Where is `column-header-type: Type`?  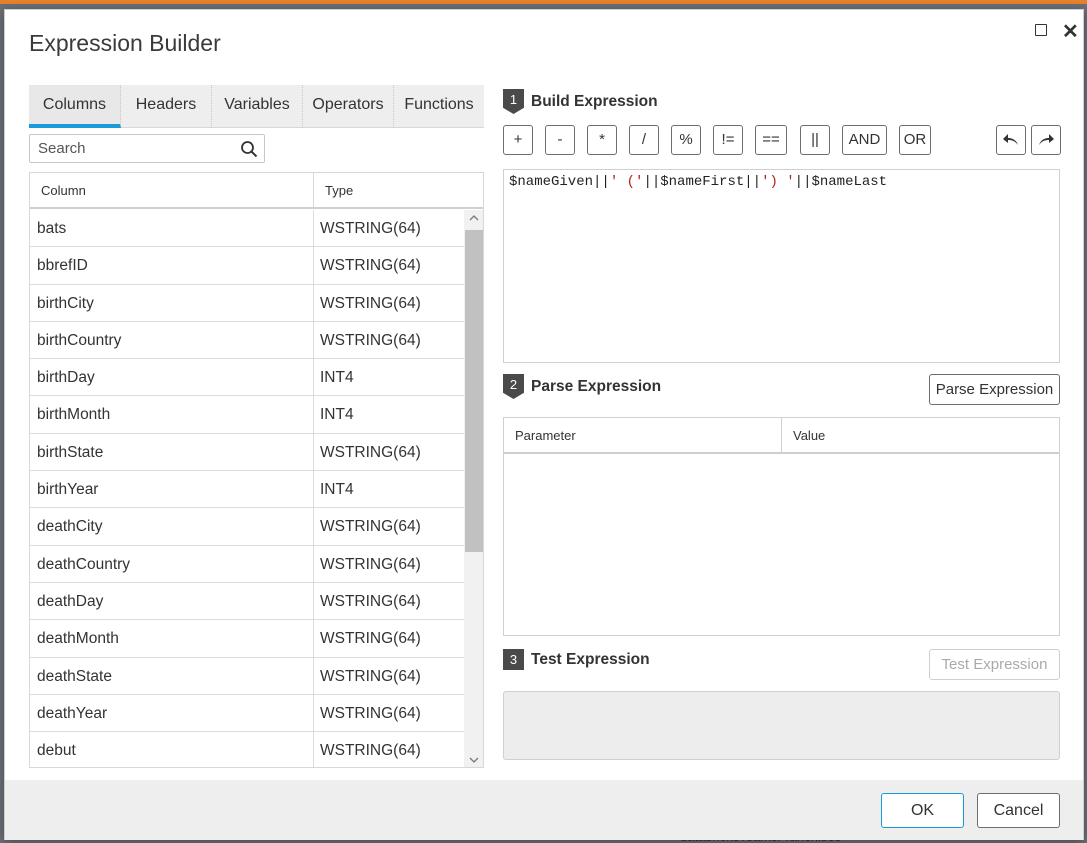 column-header-type: Type is located at coordinates (333, 190).